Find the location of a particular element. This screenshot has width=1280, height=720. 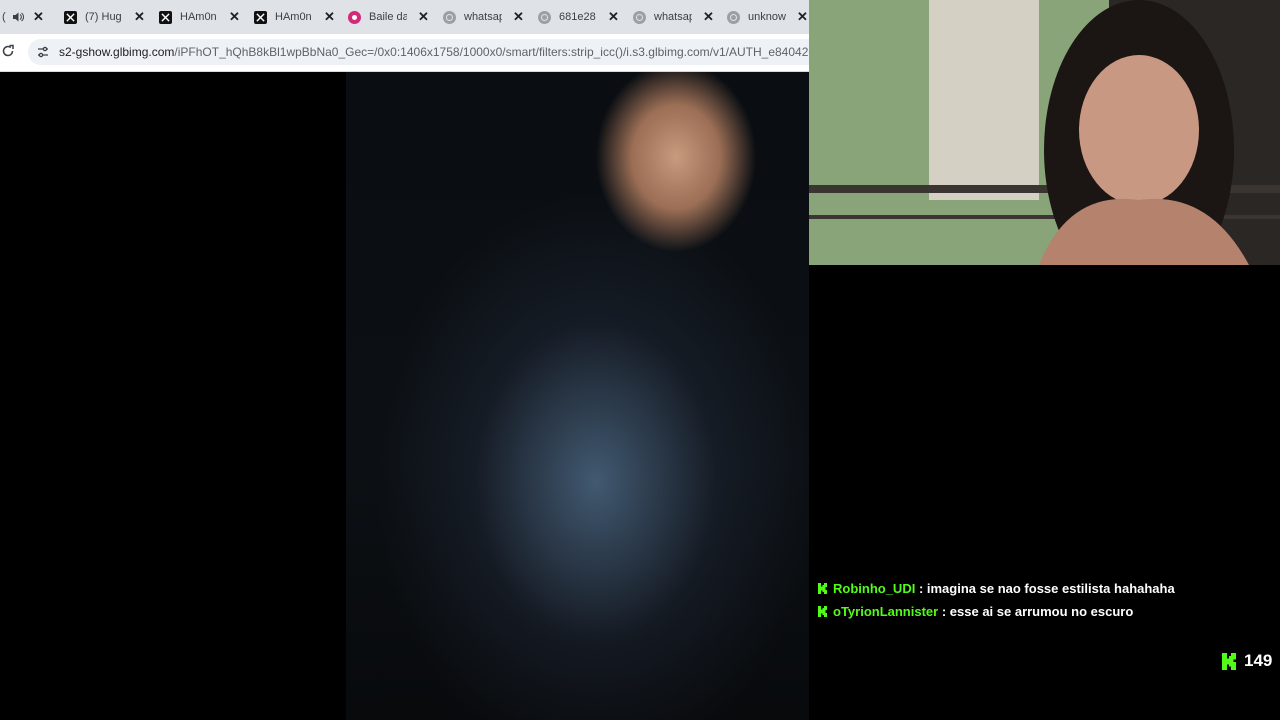

tab-3: HAm0n ✕ is located at coordinates (199, 17).